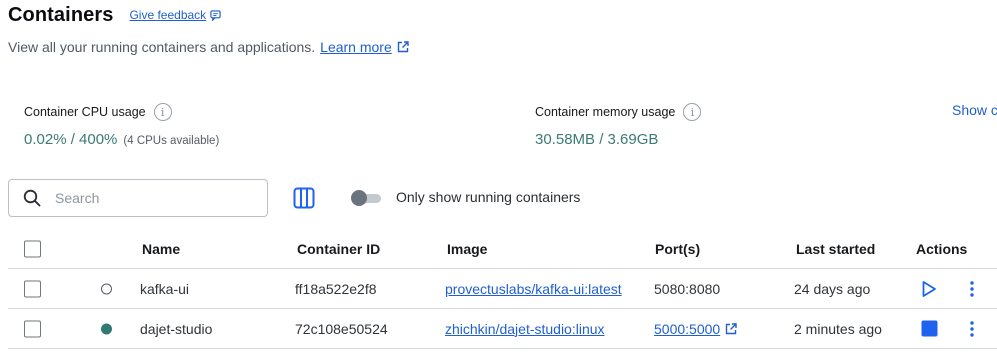  What do you see at coordinates (176, 329) in the screenshot?
I see `container-name: dajet-studio` at bounding box center [176, 329].